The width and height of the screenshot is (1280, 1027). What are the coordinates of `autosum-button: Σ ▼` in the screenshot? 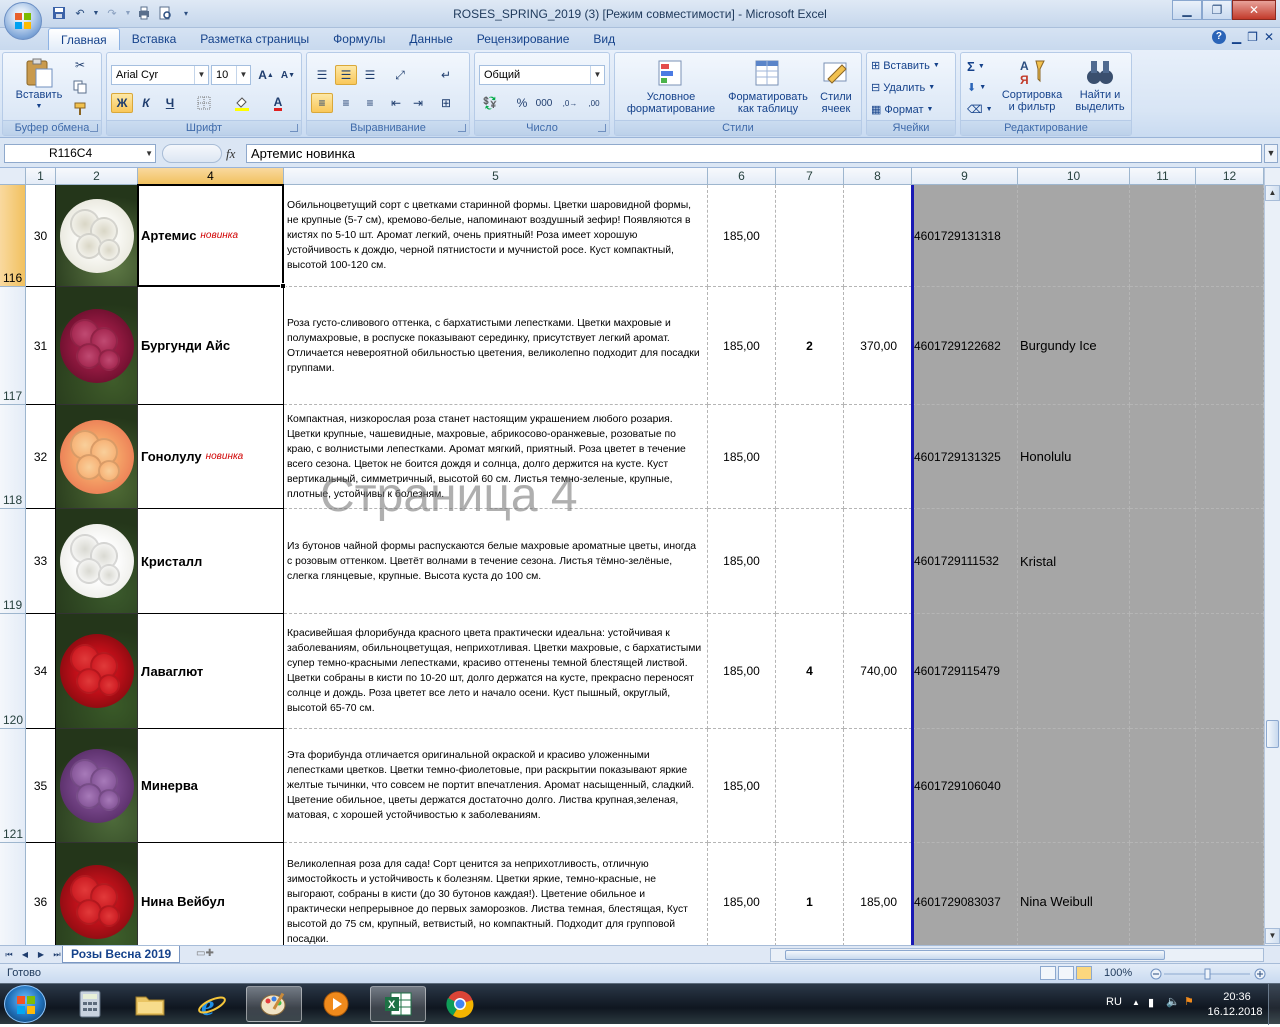 It's located at (976, 66).